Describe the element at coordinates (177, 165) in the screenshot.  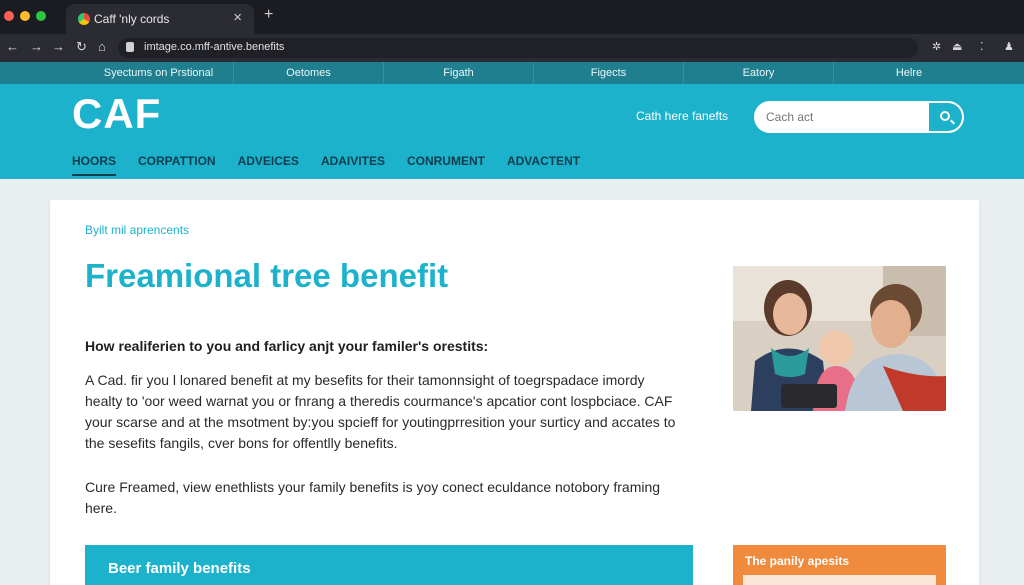
I see `main-nav-item: CORPATTION` at that location.